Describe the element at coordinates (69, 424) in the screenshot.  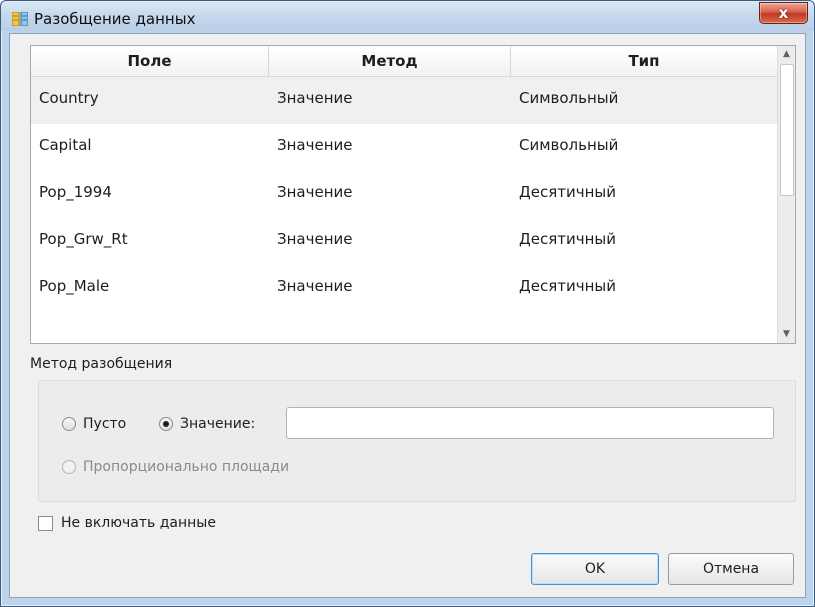
I see `radio-empty` at that location.